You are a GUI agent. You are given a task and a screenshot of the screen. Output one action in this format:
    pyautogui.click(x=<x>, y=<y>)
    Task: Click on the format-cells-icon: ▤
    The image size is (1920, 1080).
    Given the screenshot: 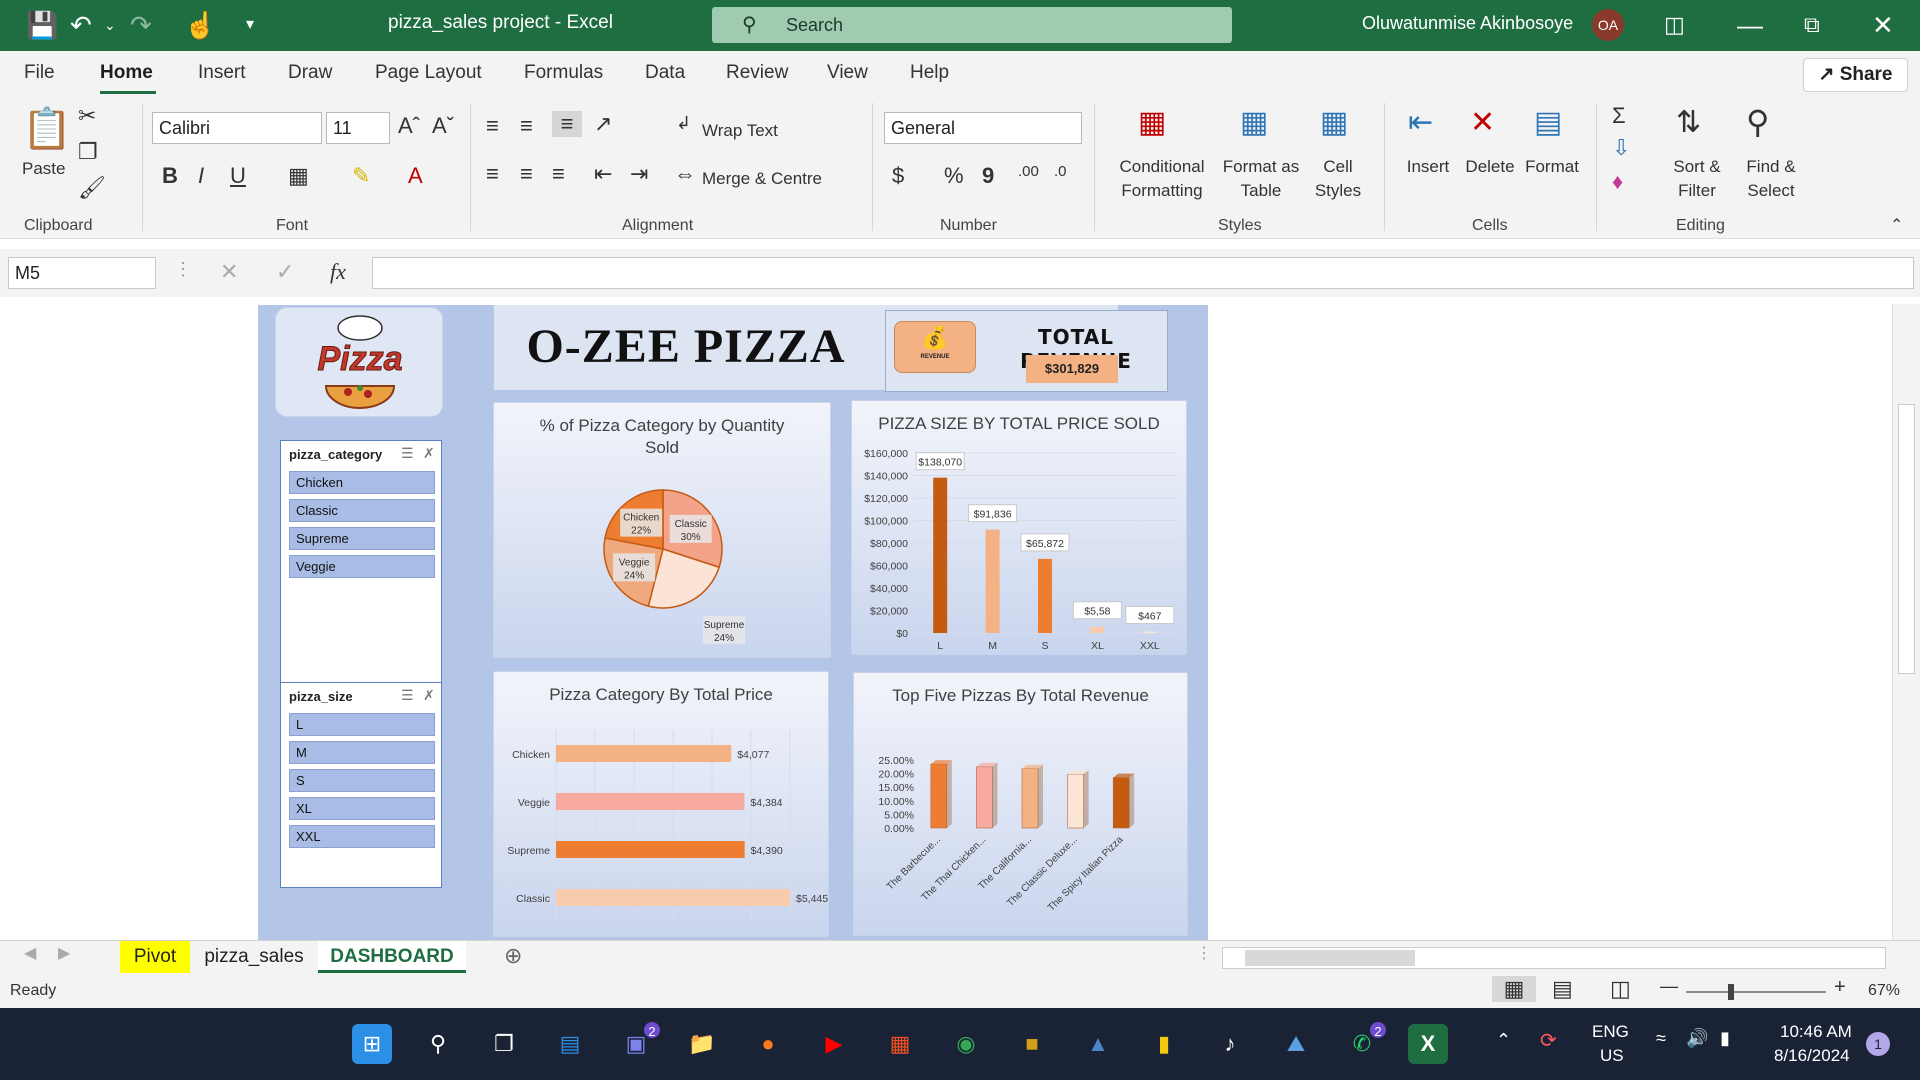 What is the action you would take?
    pyautogui.click(x=1548, y=122)
    